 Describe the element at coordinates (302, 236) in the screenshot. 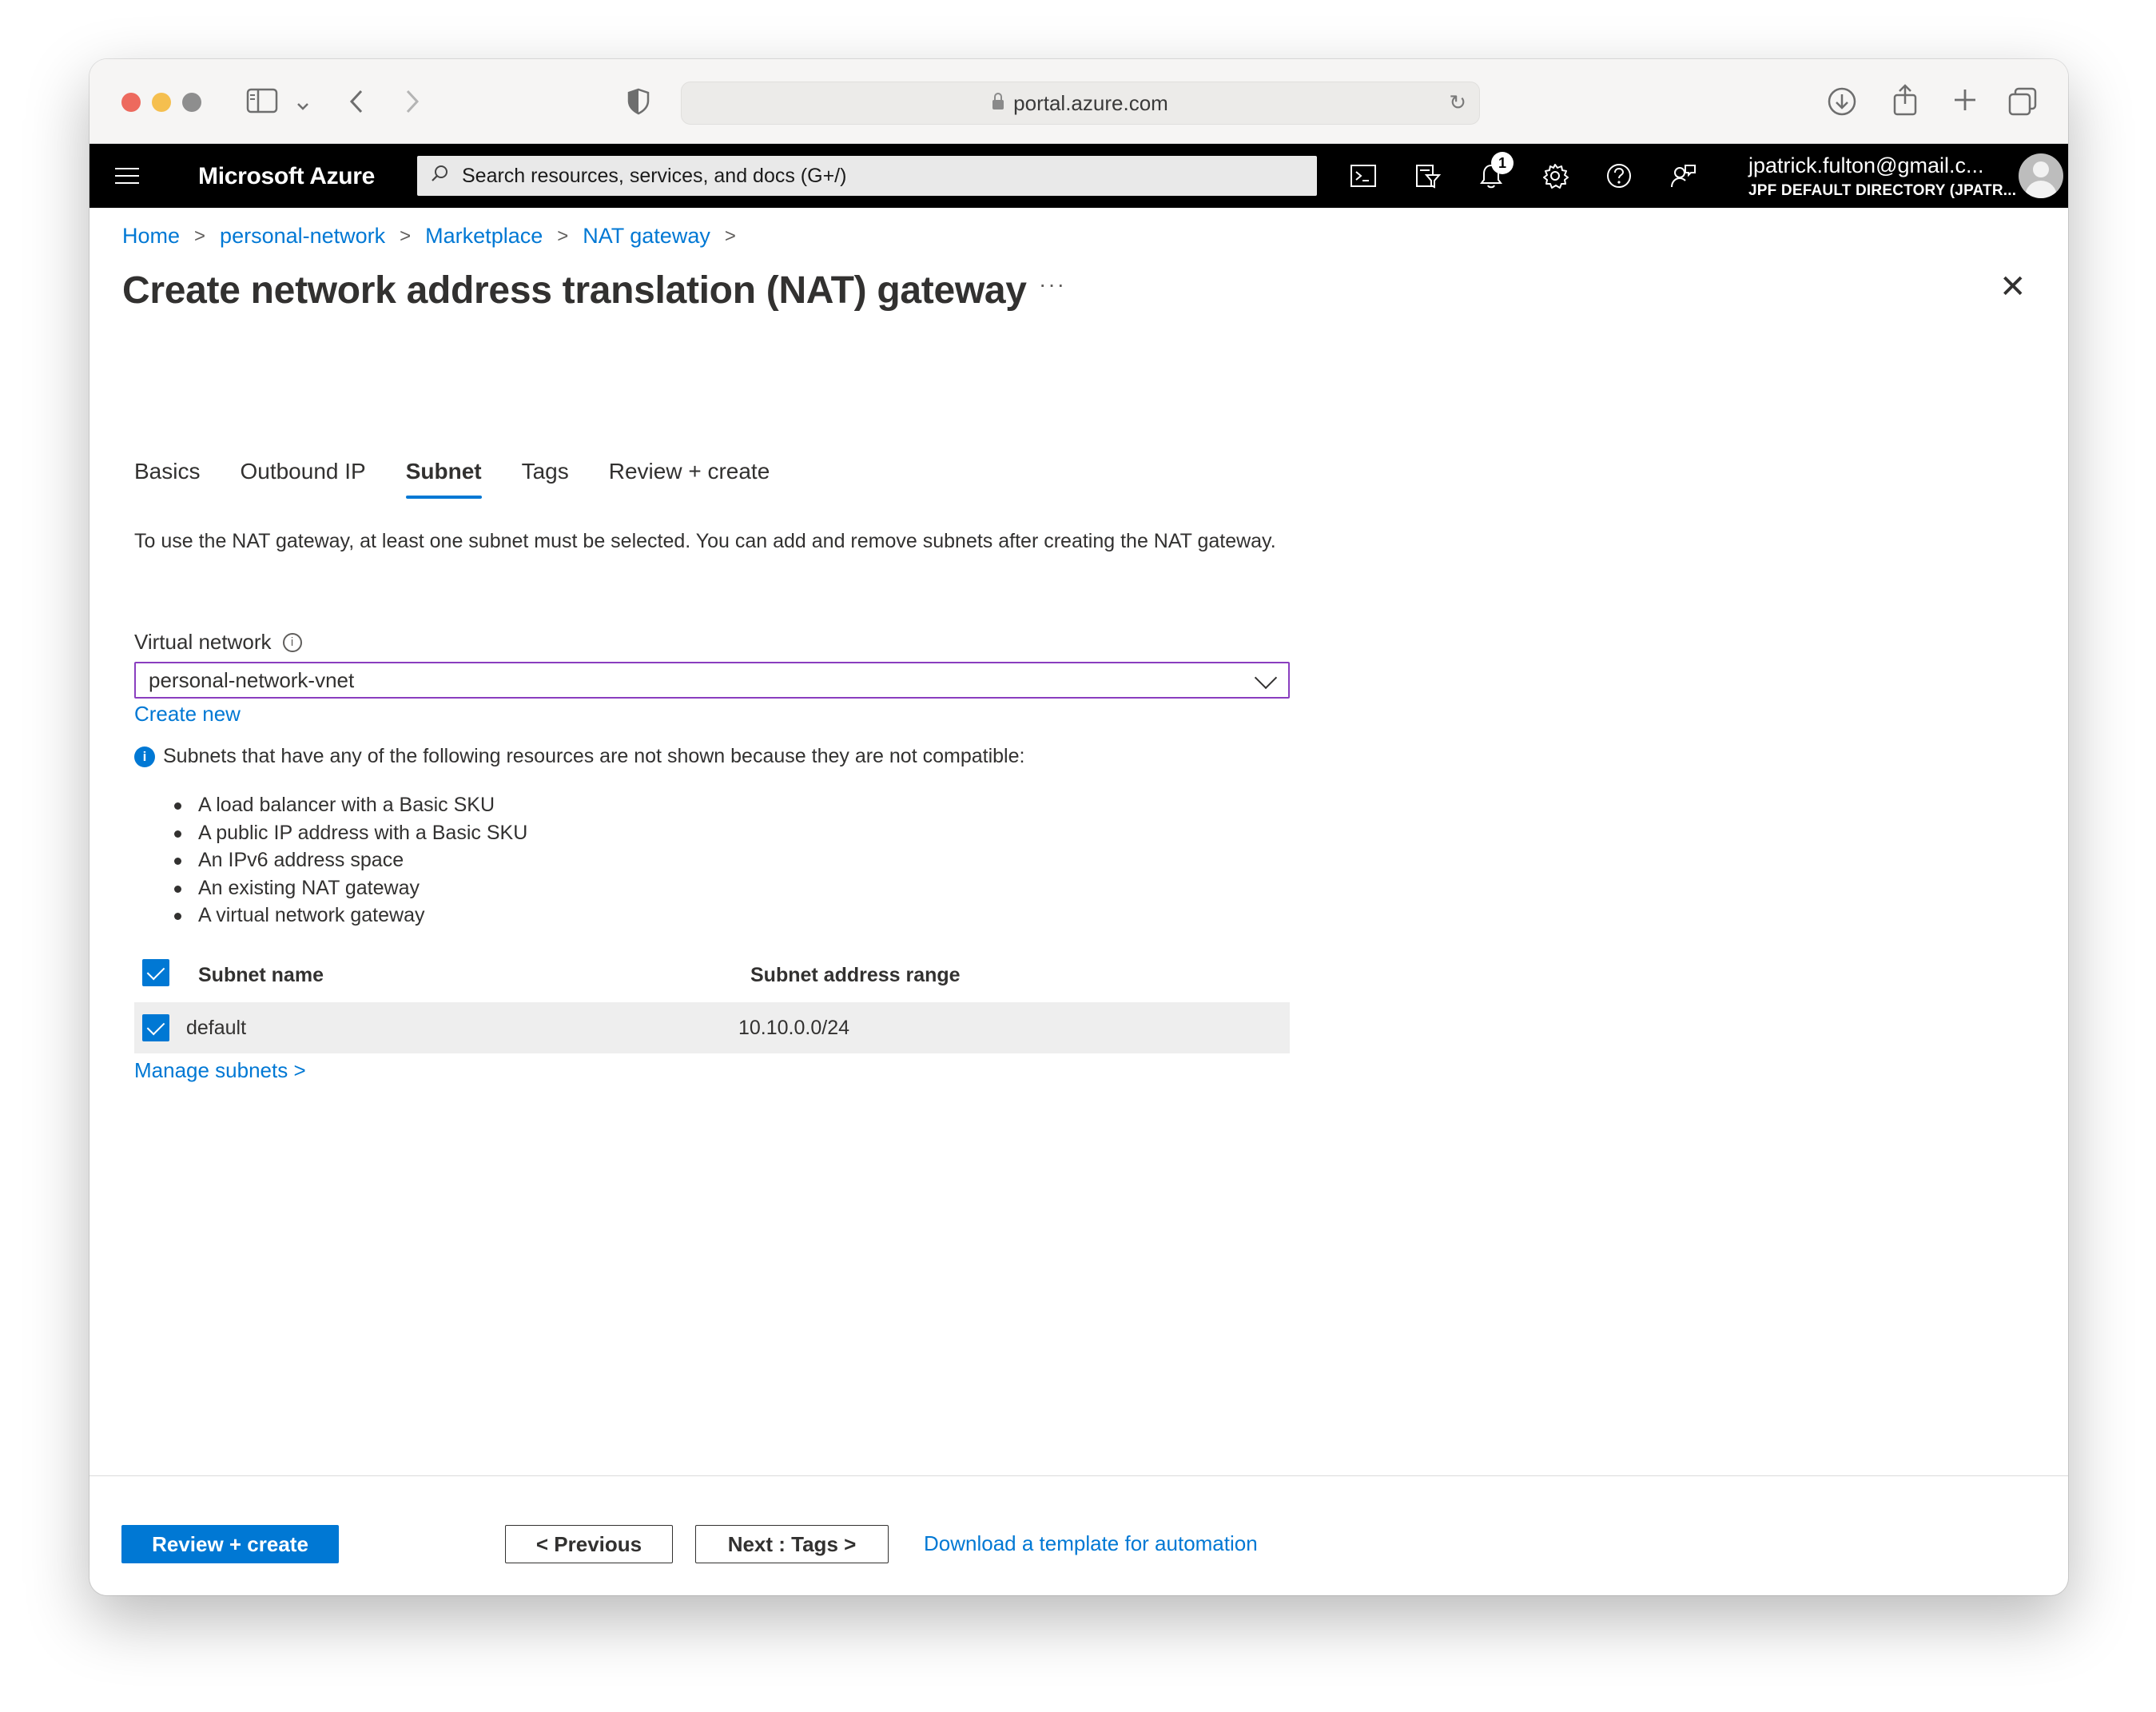

I see `breadcrumb-personal-network: personal-network` at that location.